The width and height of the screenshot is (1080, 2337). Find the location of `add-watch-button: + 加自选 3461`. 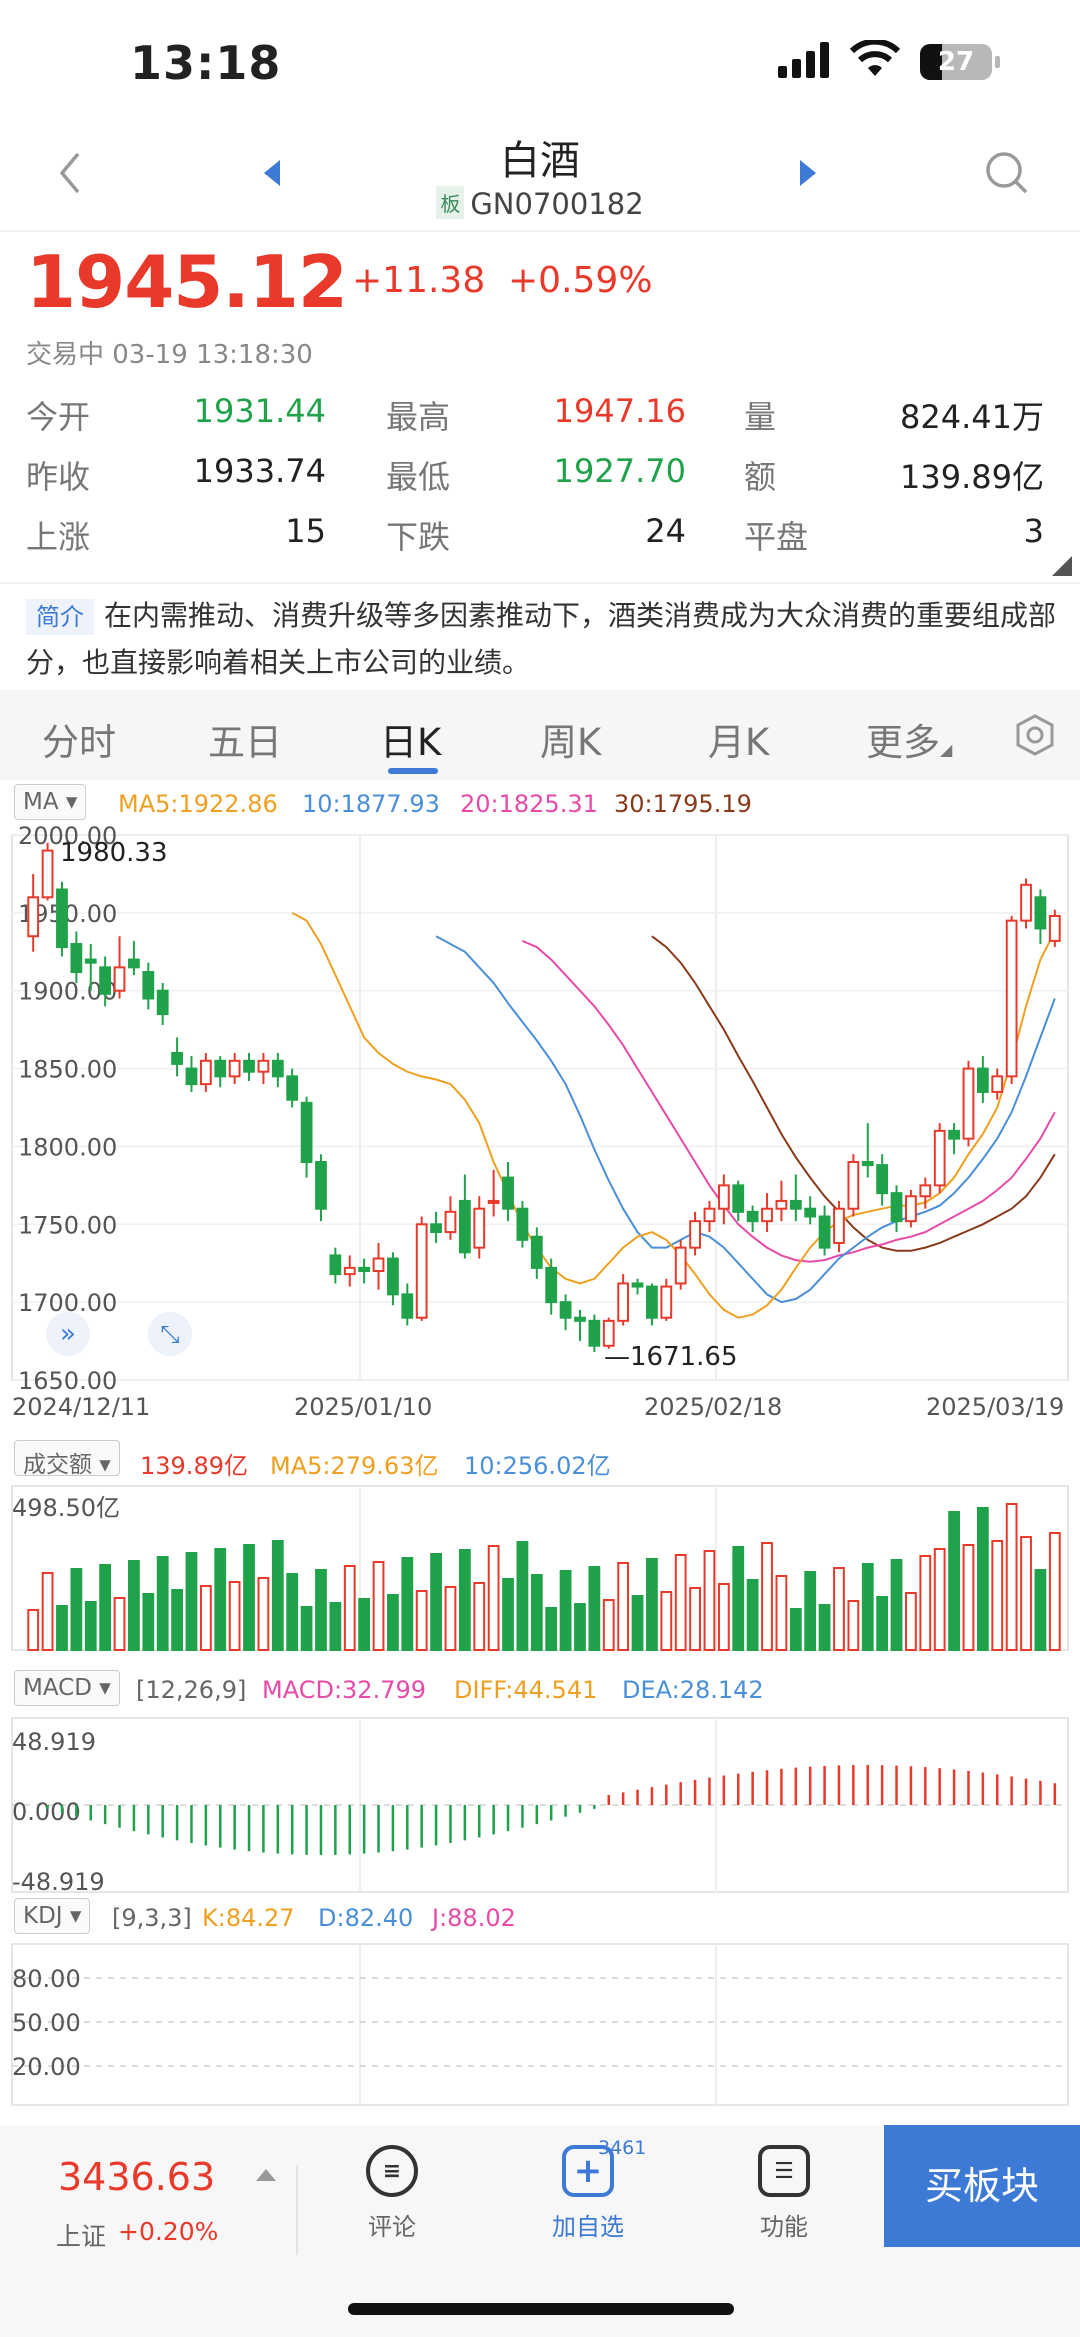

add-watch-button: + 加自选 3461 is located at coordinates (588, 2189).